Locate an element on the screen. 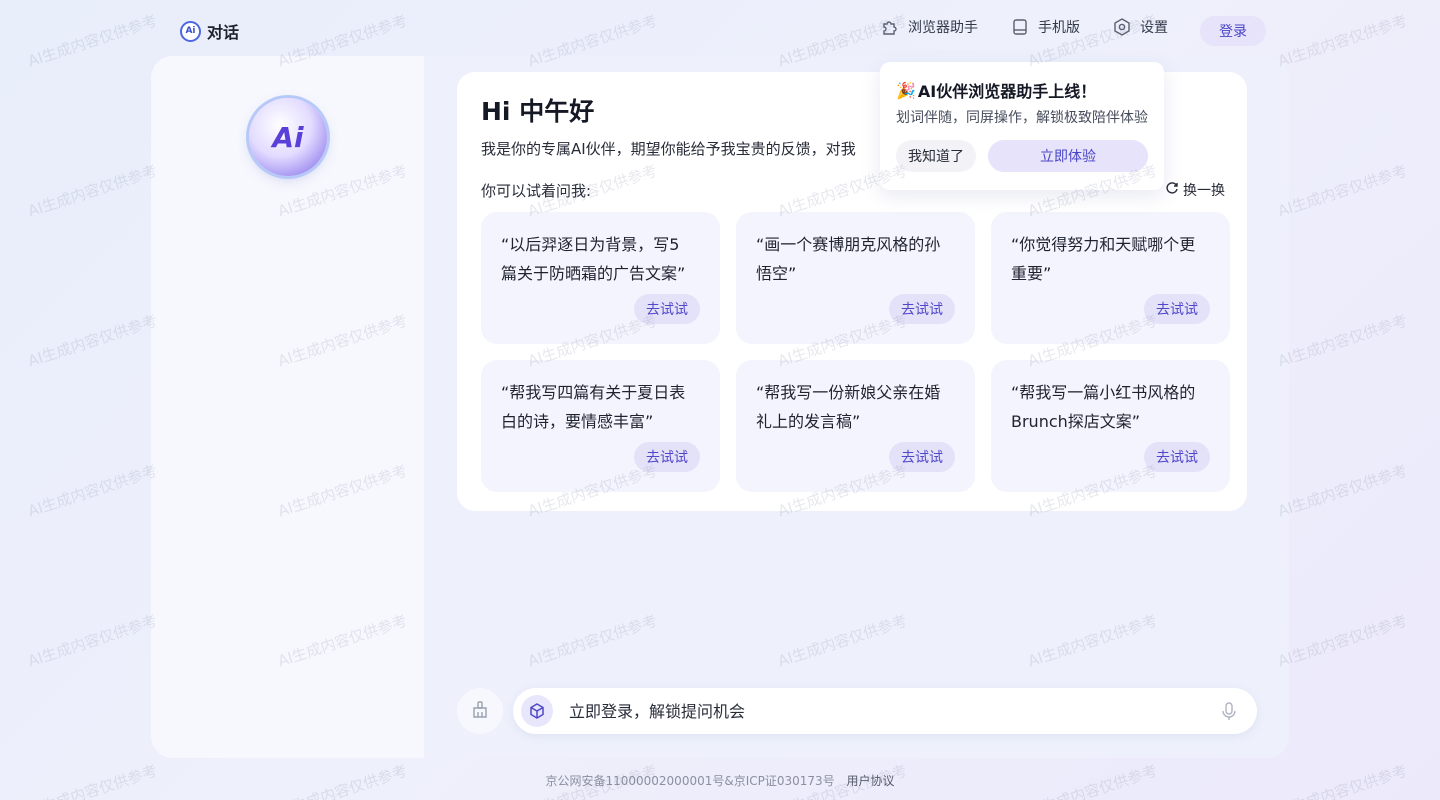 This screenshot has width=1440, height=800. refresh-button: 换一换 is located at coordinates (1195, 190).